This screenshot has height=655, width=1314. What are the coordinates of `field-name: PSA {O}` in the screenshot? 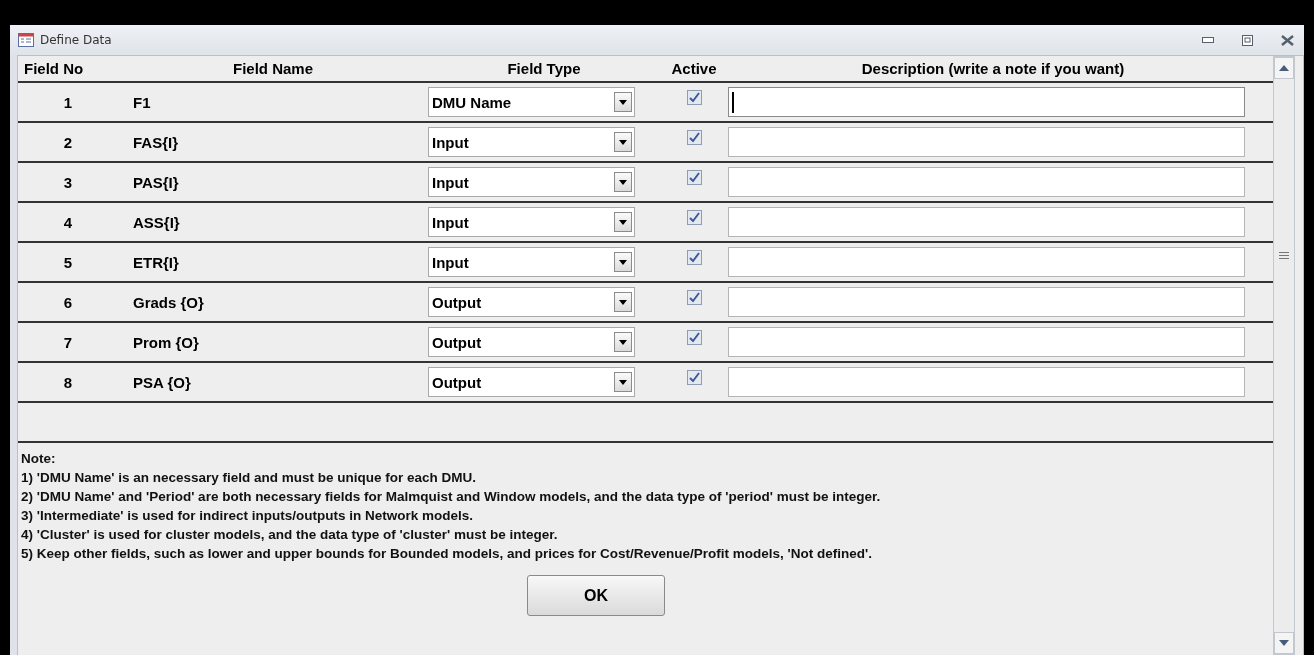 It's located at (162, 382).